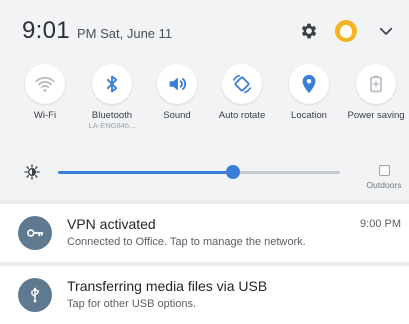 This screenshot has width=409, height=324. Describe the element at coordinates (177, 115) in the screenshot. I see `tile-label: Sound` at that location.